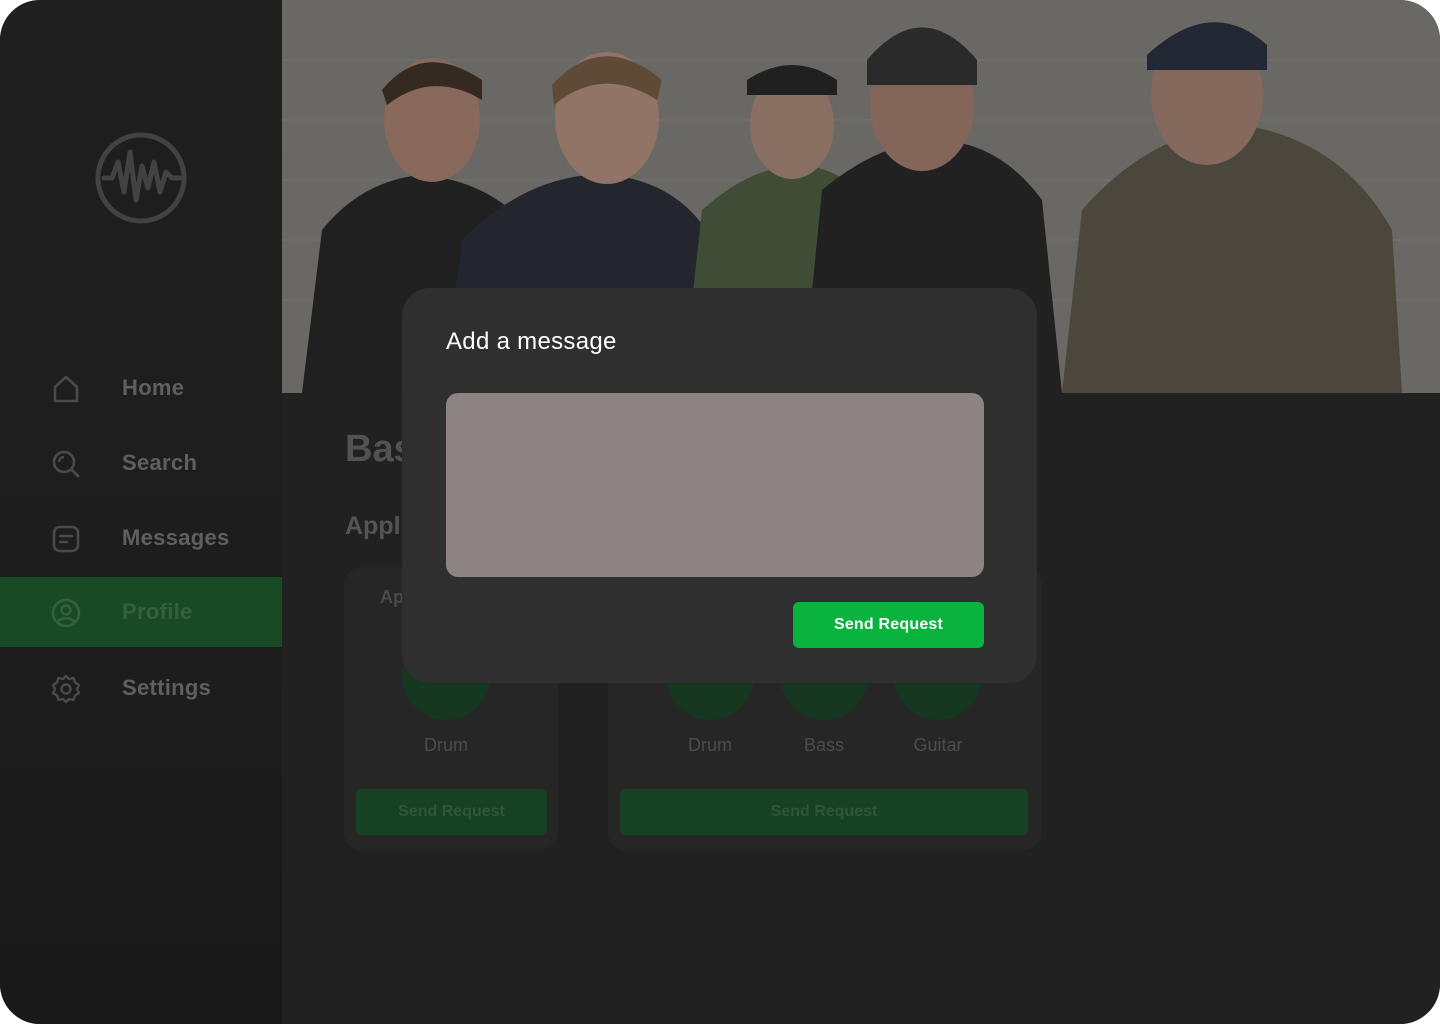 This screenshot has width=1440, height=1024. Describe the element at coordinates (824, 745) in the screenshot. I see `instrument-label: Bass` at that location.